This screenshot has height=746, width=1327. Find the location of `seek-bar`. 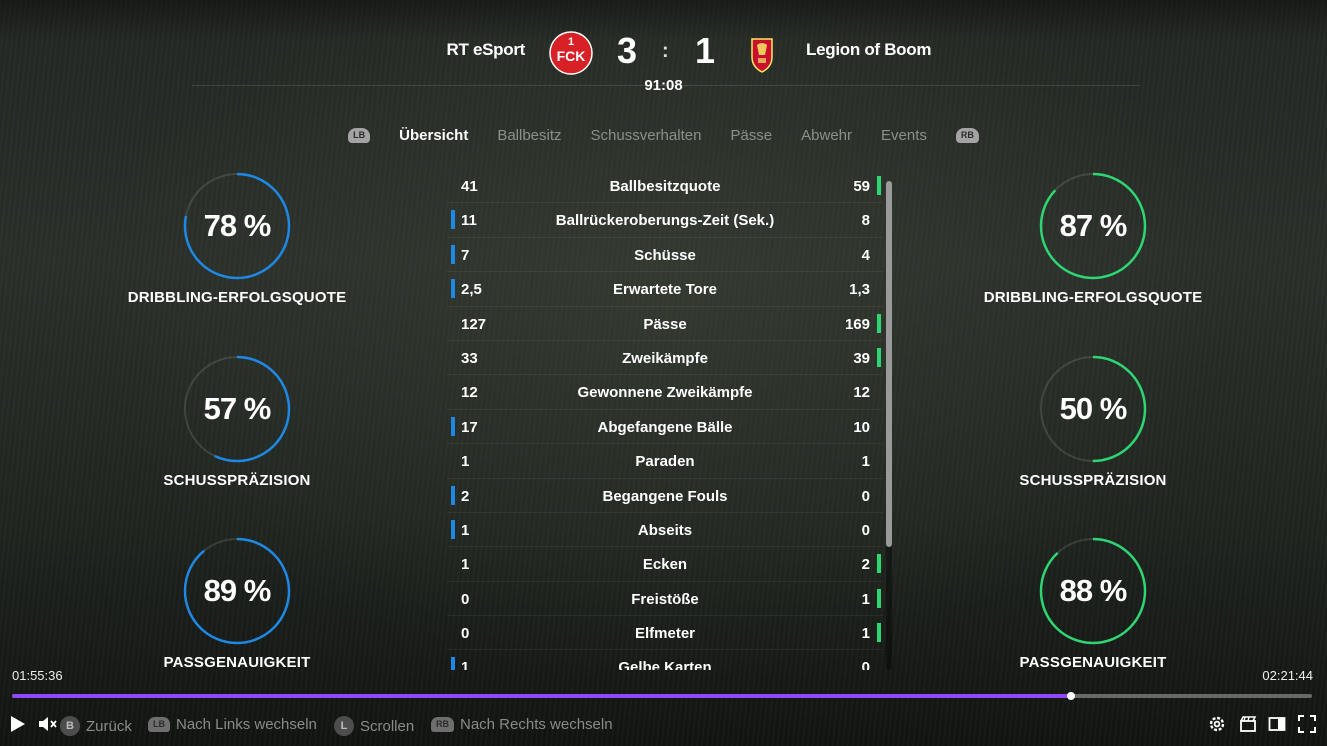

seek-bar is located at coordinates (662, 696).